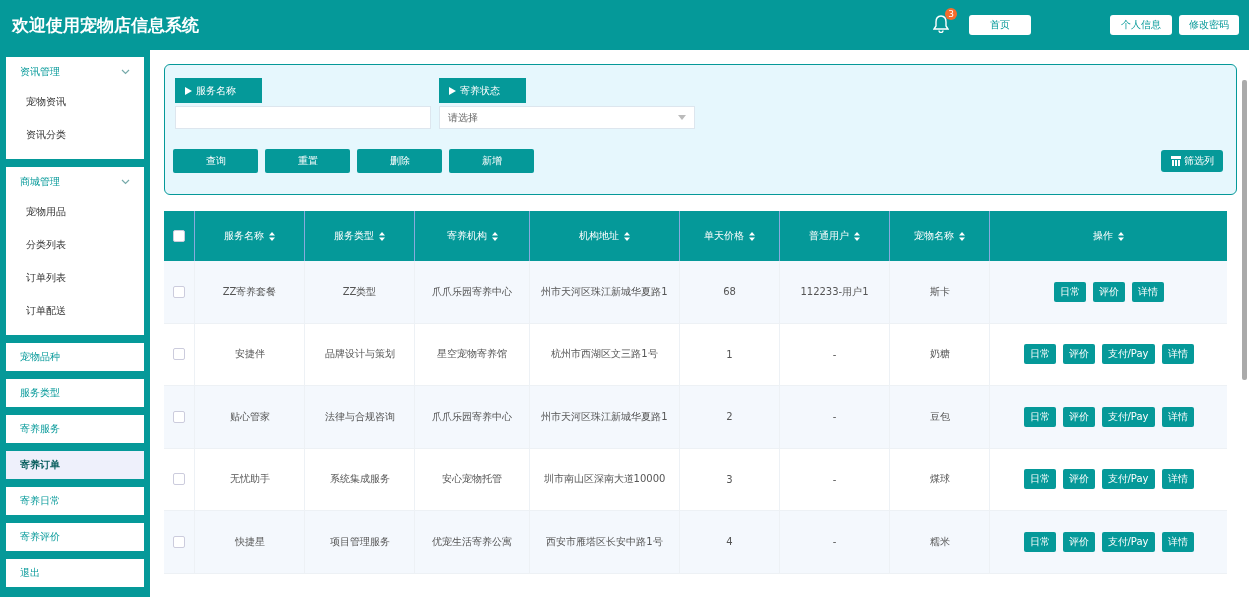 The height and width of the screenshot is (597, 1249). I want to click on menu-item: 寄养评价, so click(75, 537).